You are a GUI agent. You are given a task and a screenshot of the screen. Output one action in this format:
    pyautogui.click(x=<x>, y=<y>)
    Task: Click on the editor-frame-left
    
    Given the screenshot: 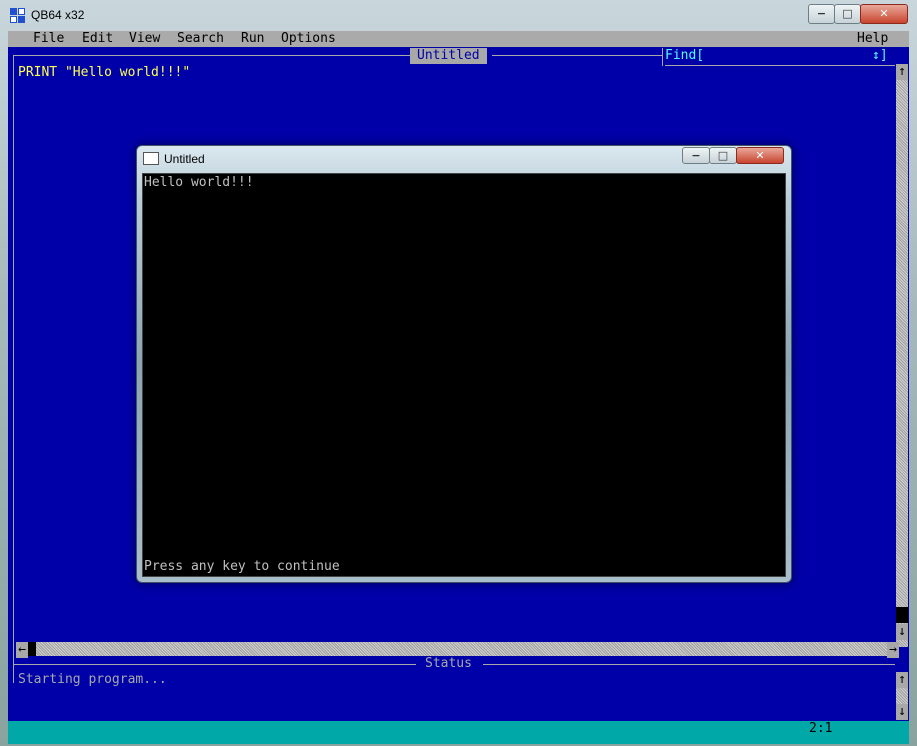 What is the action you would take?
    pyautogui.click(x=13, y=369)
    